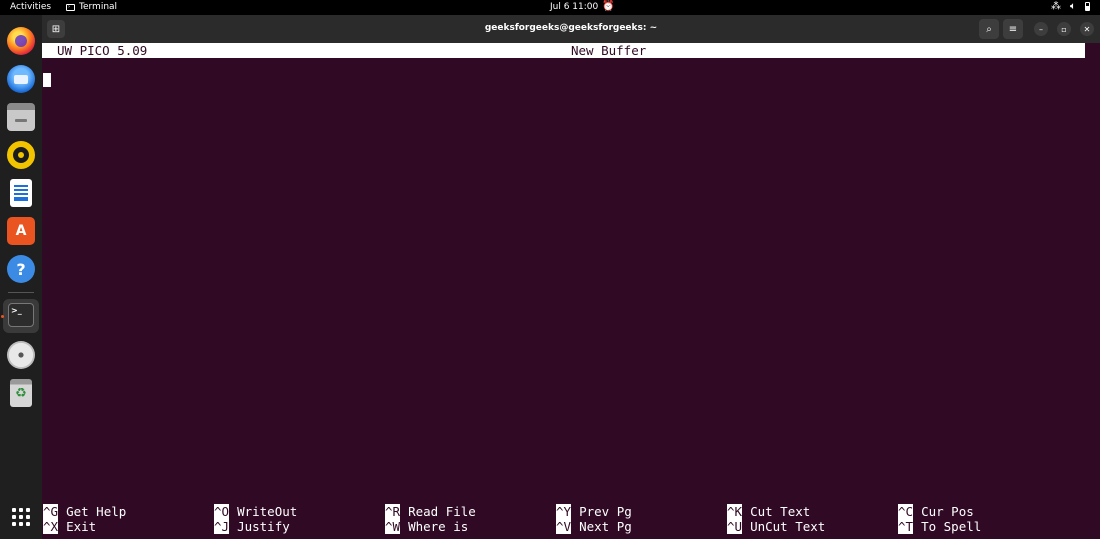  I want to click on shortcut-label: To Spell, so click(951, 526).